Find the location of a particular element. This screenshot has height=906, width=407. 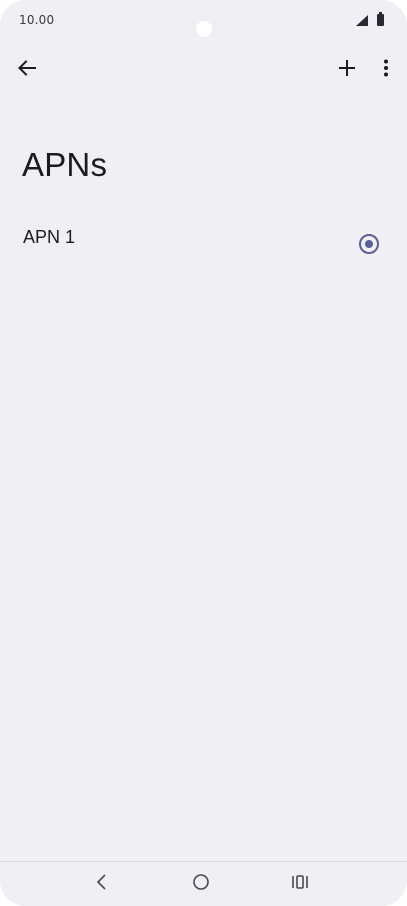

apn-radio-selected is located at coordinates (369, 244).